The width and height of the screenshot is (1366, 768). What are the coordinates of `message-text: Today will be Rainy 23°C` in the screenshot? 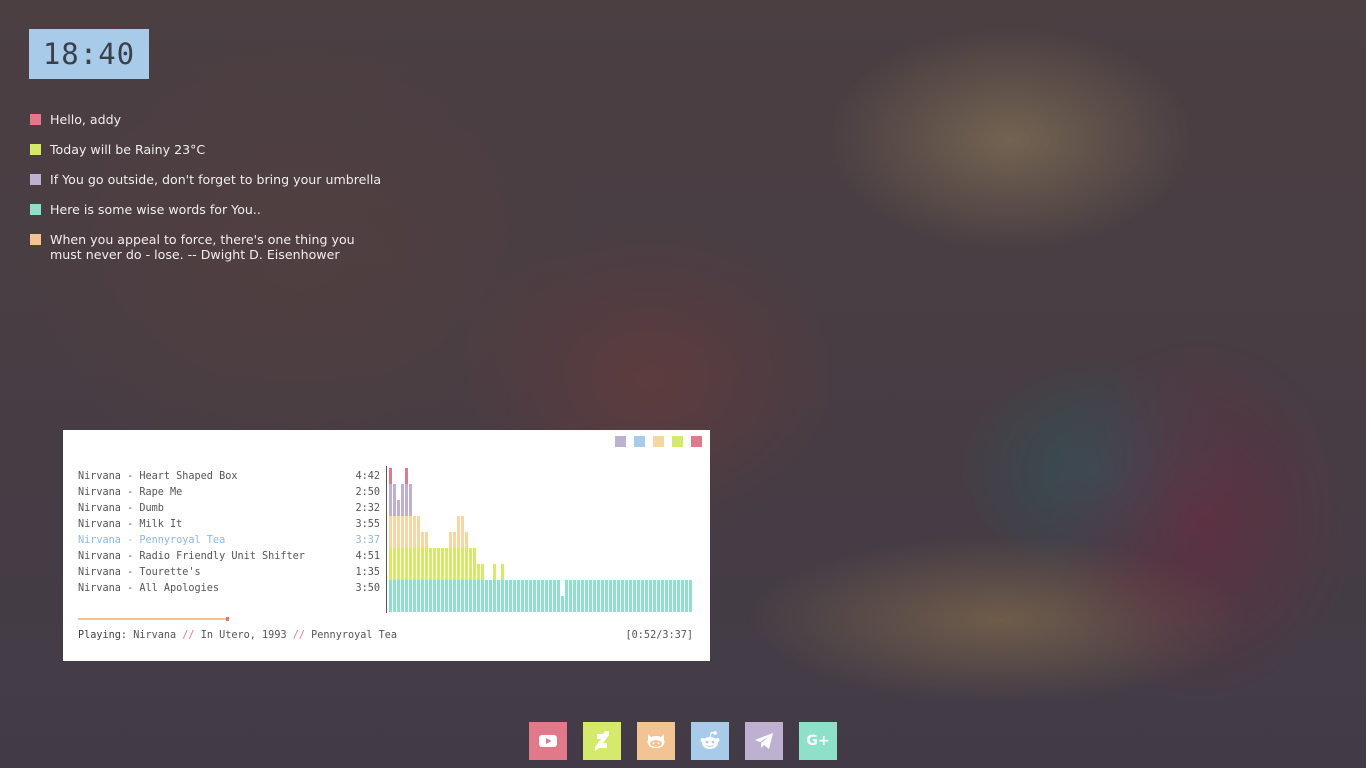 It's located at (128, 149).